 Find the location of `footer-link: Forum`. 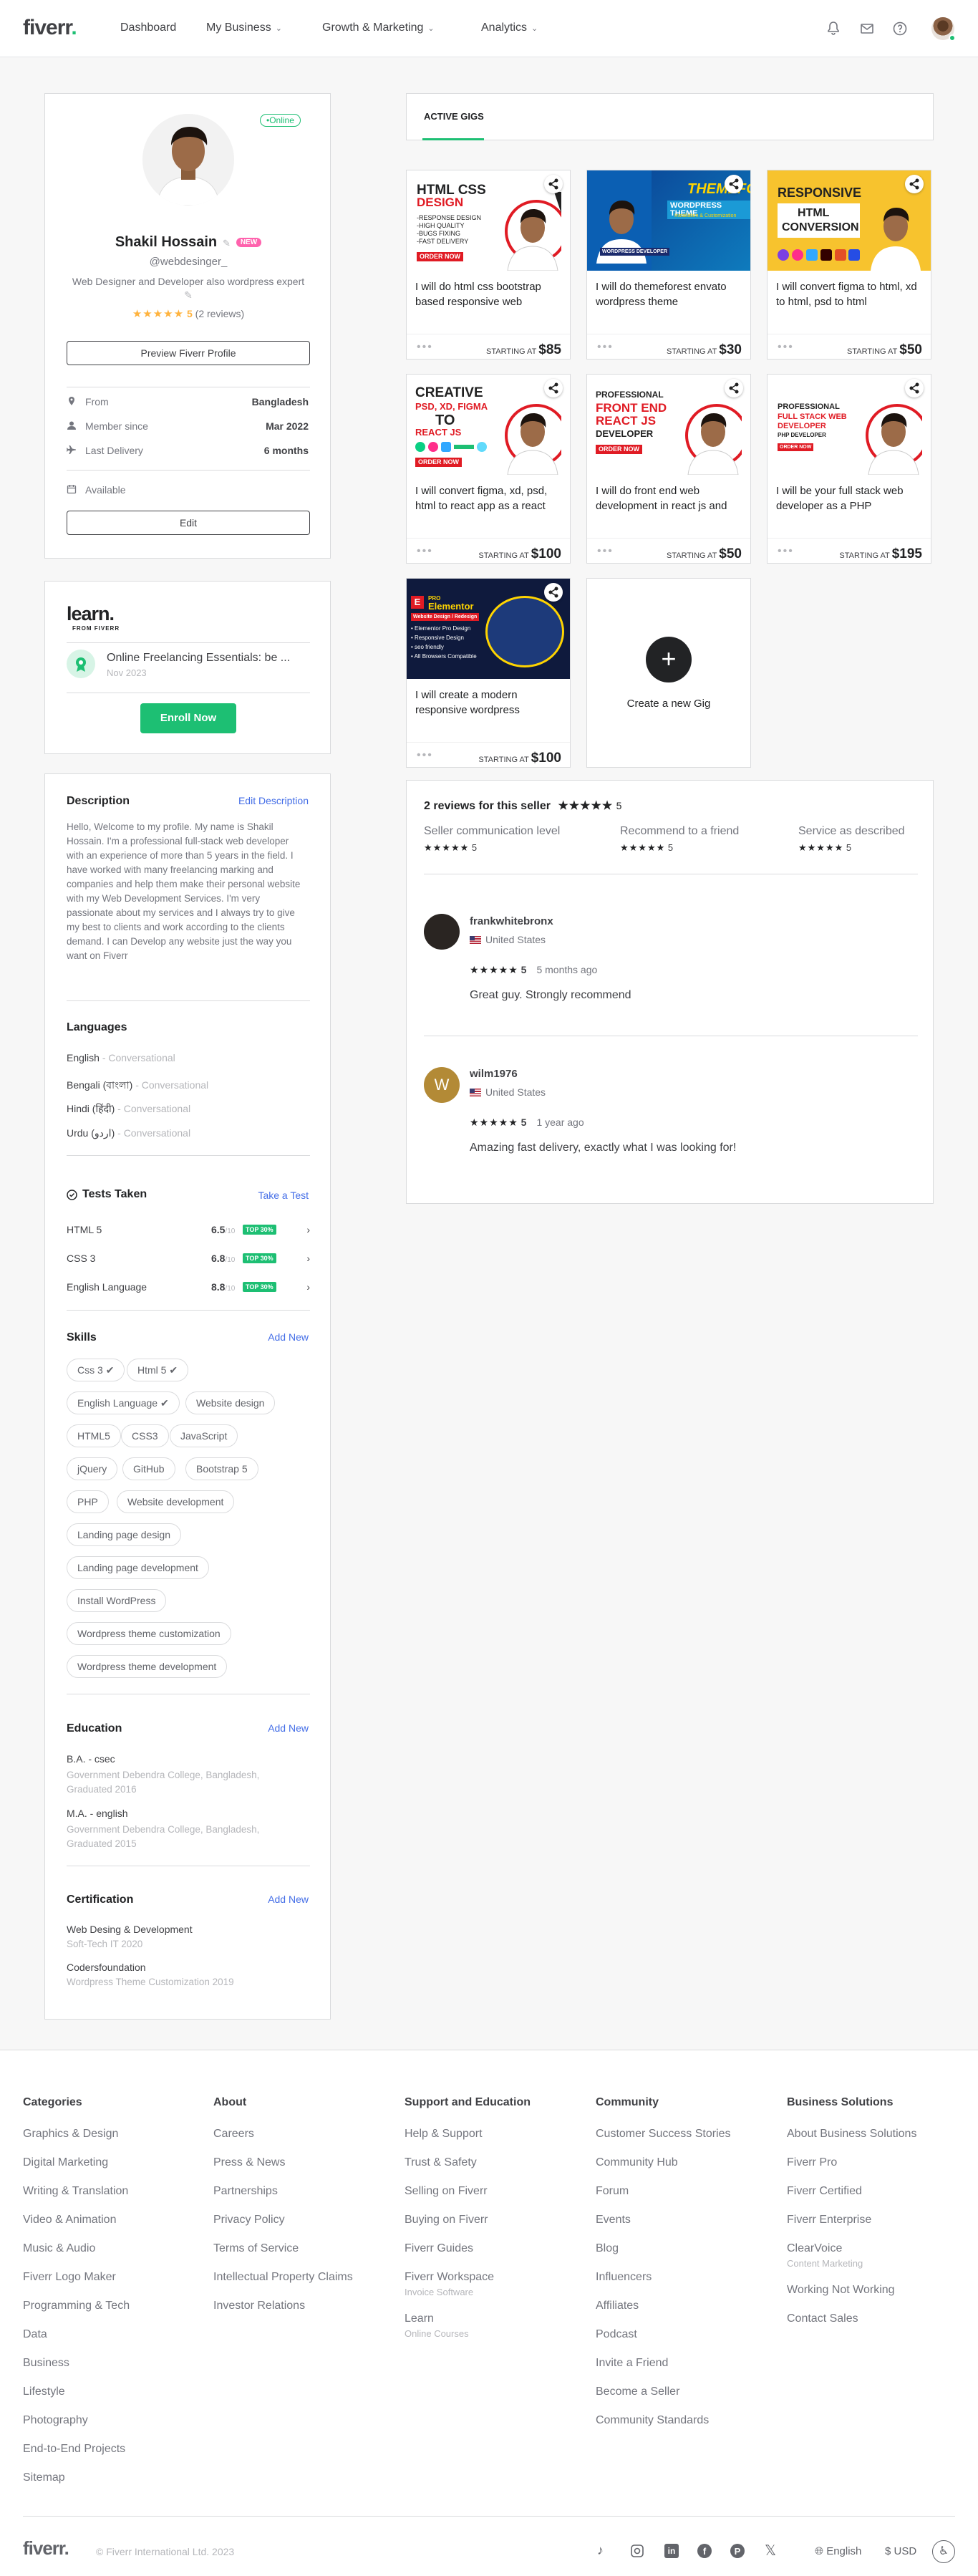

footer-link: Forum is located at coordinates (613, 2191).